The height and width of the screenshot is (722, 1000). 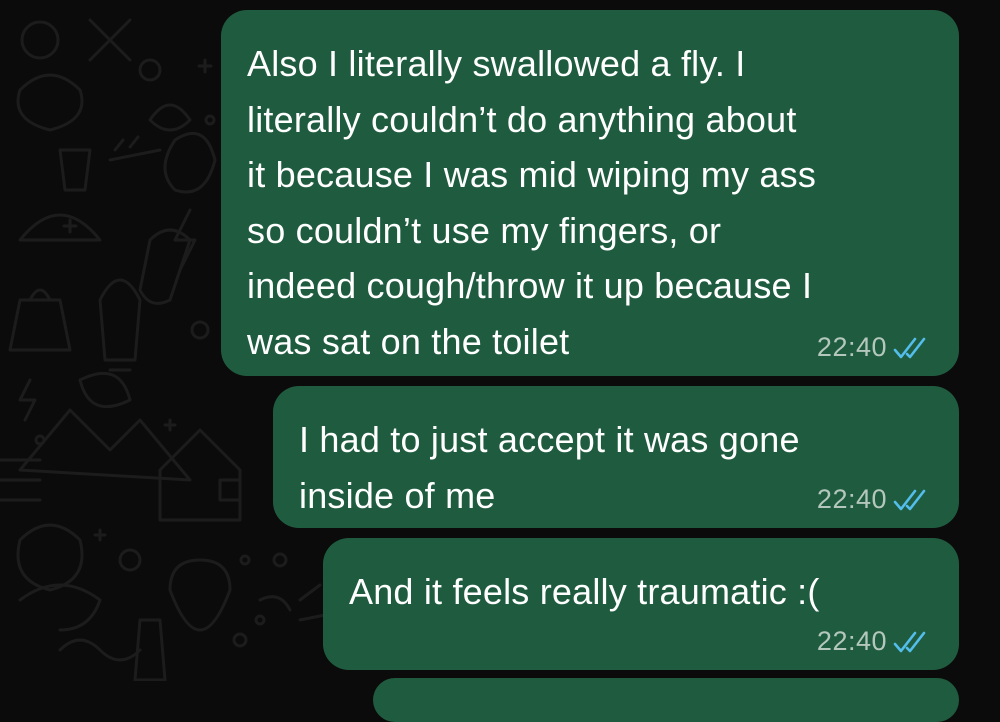 I want to click on doodle-mountains, so click(x=105, y=445).